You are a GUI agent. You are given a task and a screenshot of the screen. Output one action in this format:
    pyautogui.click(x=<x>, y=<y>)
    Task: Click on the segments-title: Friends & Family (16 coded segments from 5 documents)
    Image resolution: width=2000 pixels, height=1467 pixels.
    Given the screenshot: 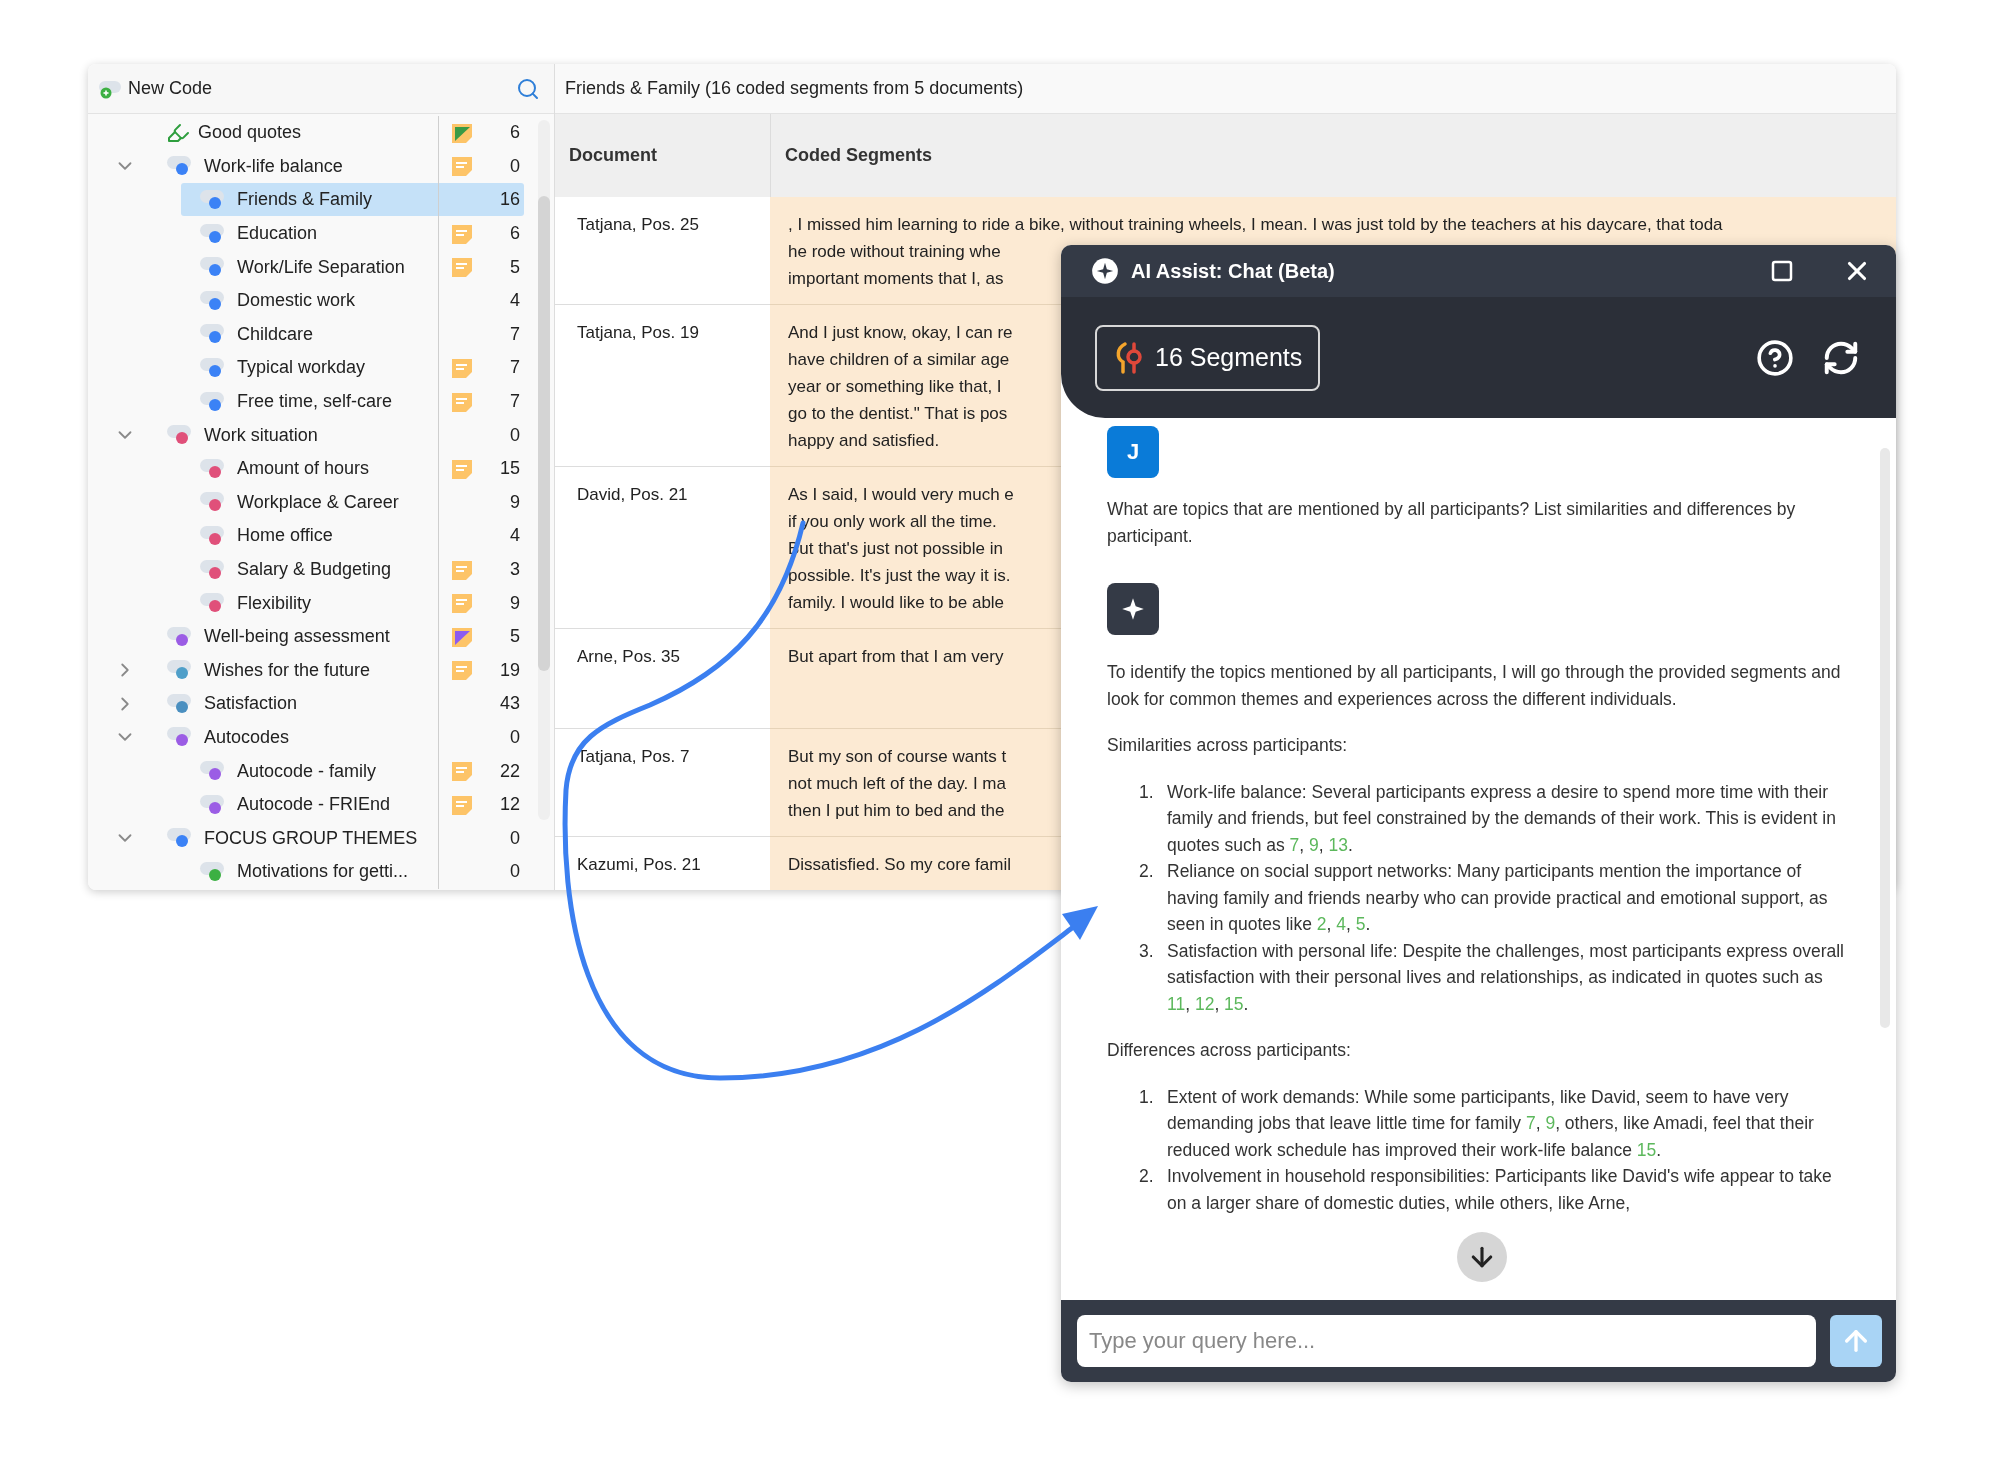 What is the action you would take?
    pyautogui.click(x=1225, y=89)
    